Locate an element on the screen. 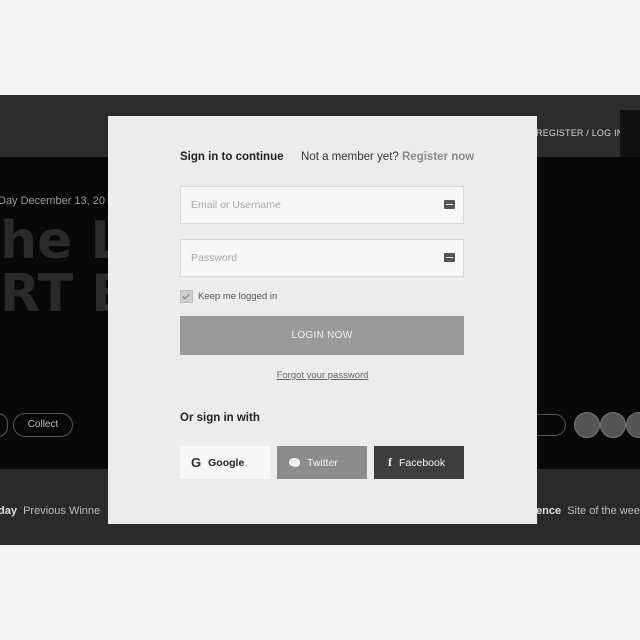  twitter-button: Twitter is located at coordinates (322, 462).